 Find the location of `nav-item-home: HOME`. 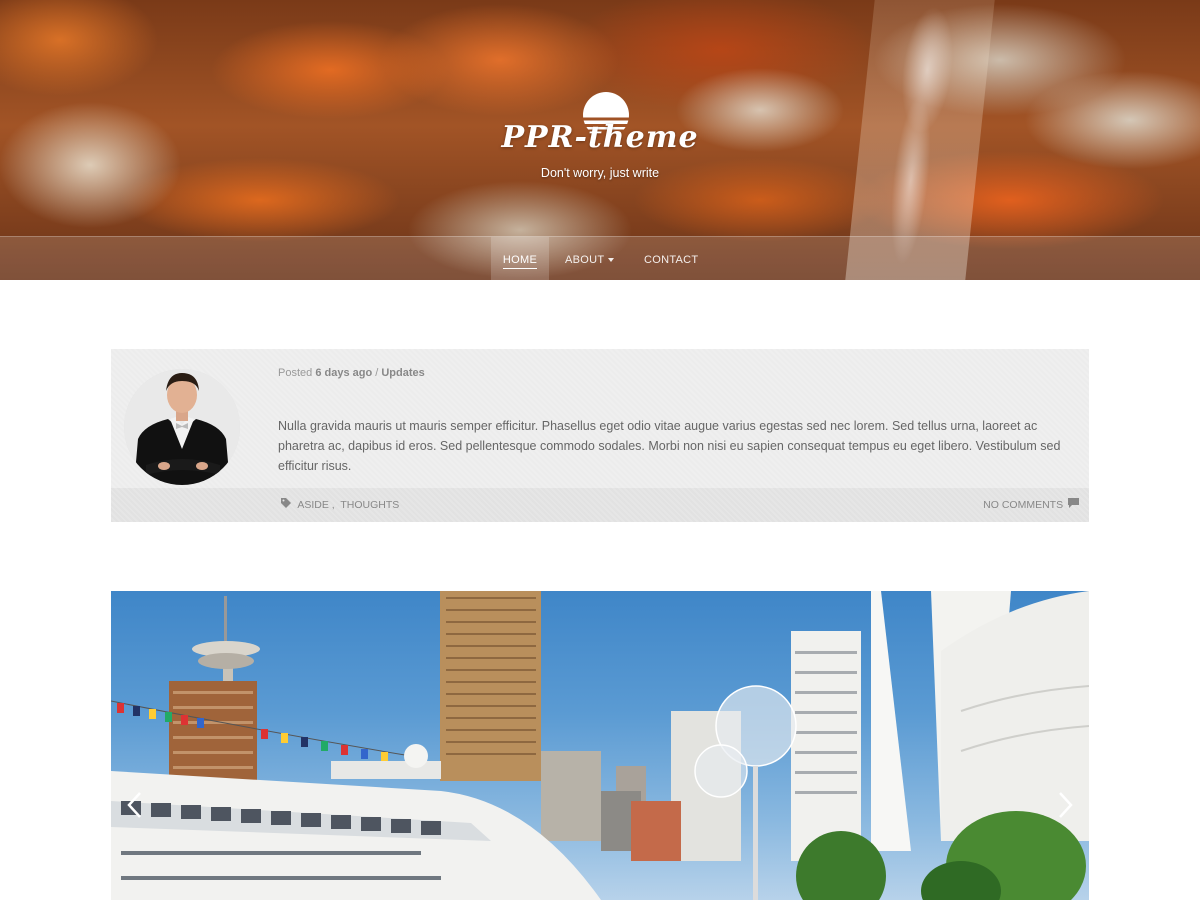

nav-item-home: HOME is located at coordinates (520, 258).